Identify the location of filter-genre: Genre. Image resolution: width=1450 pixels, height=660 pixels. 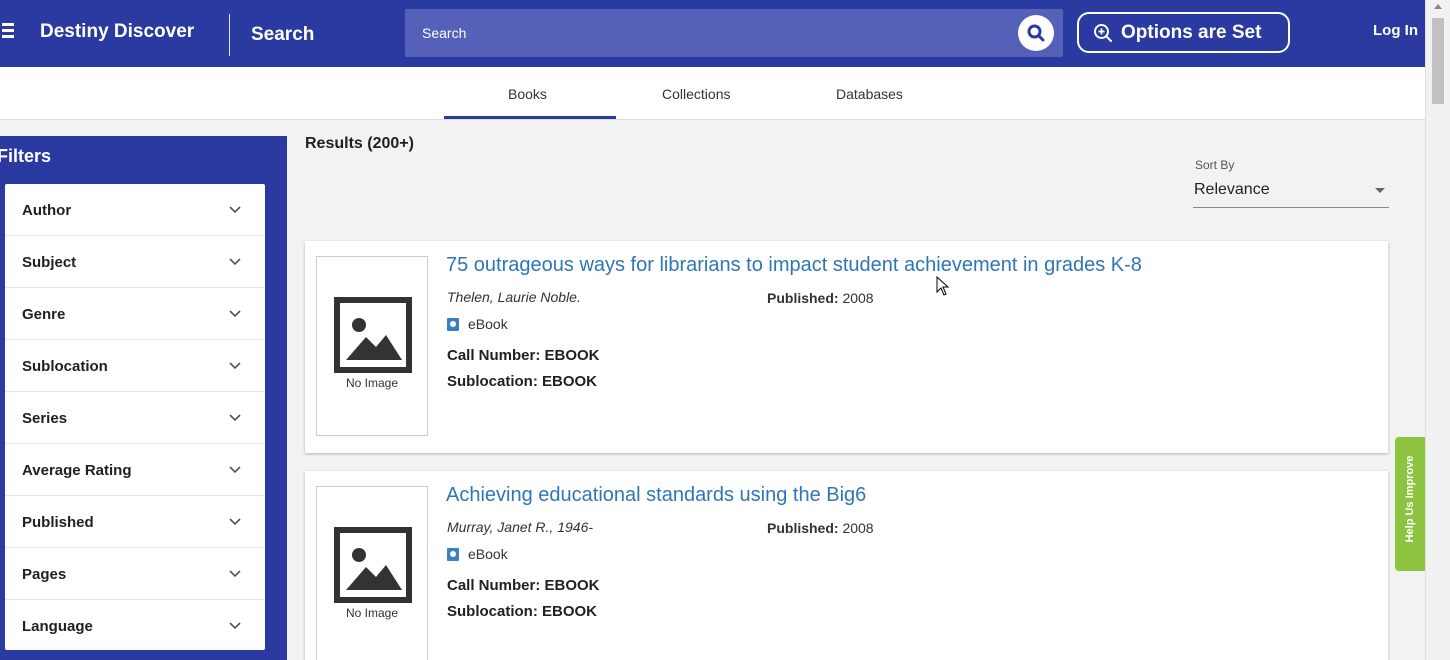
(135, 314).